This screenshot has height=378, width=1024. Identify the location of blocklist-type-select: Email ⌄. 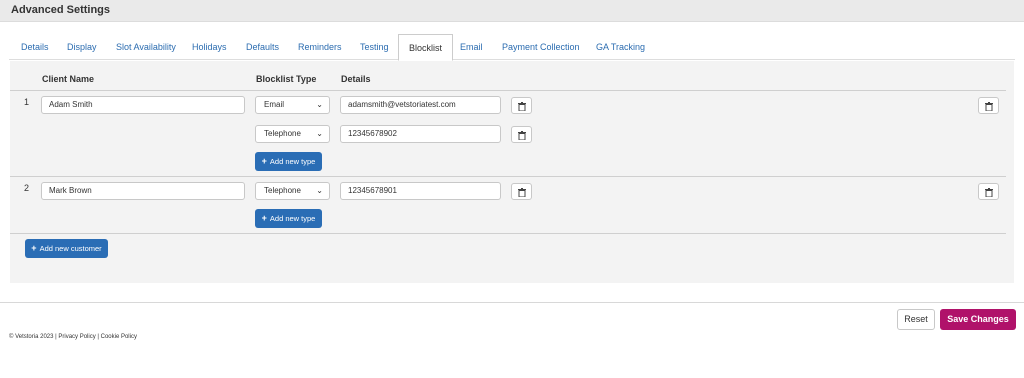
(292, 105).